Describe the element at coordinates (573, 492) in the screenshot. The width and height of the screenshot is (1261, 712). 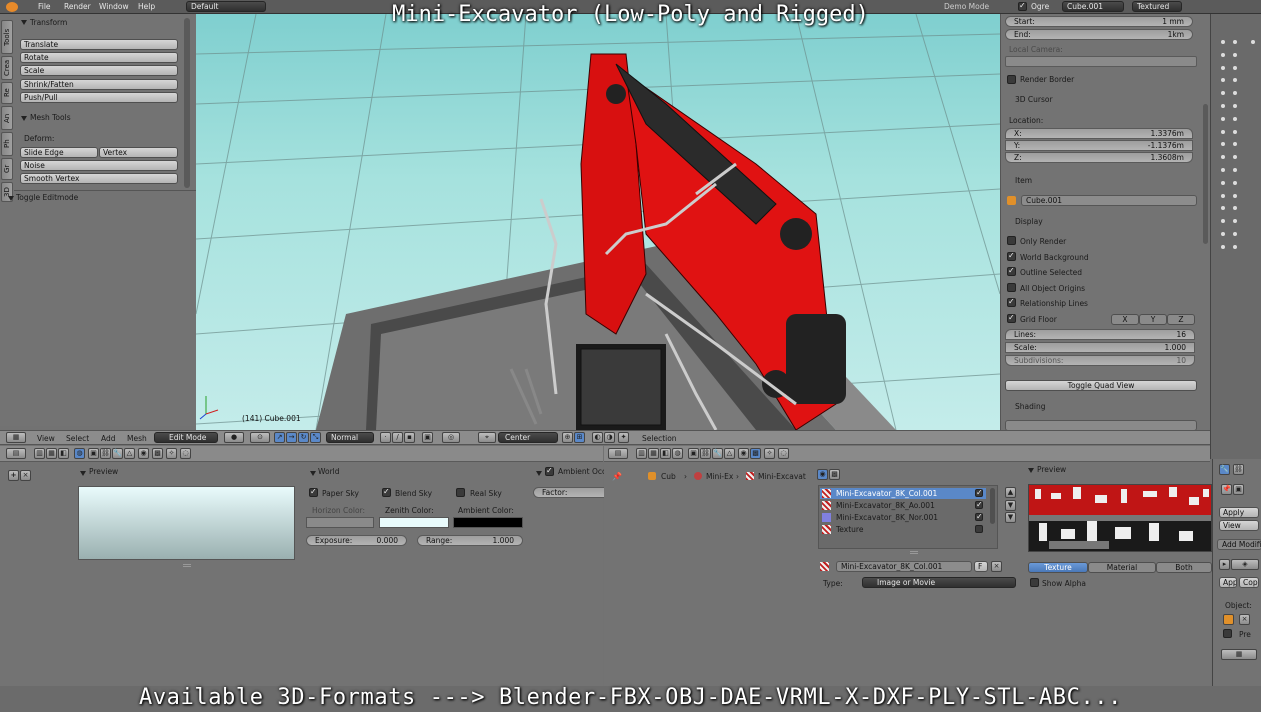
I see `ao-factor-field: Factor:` at that location.